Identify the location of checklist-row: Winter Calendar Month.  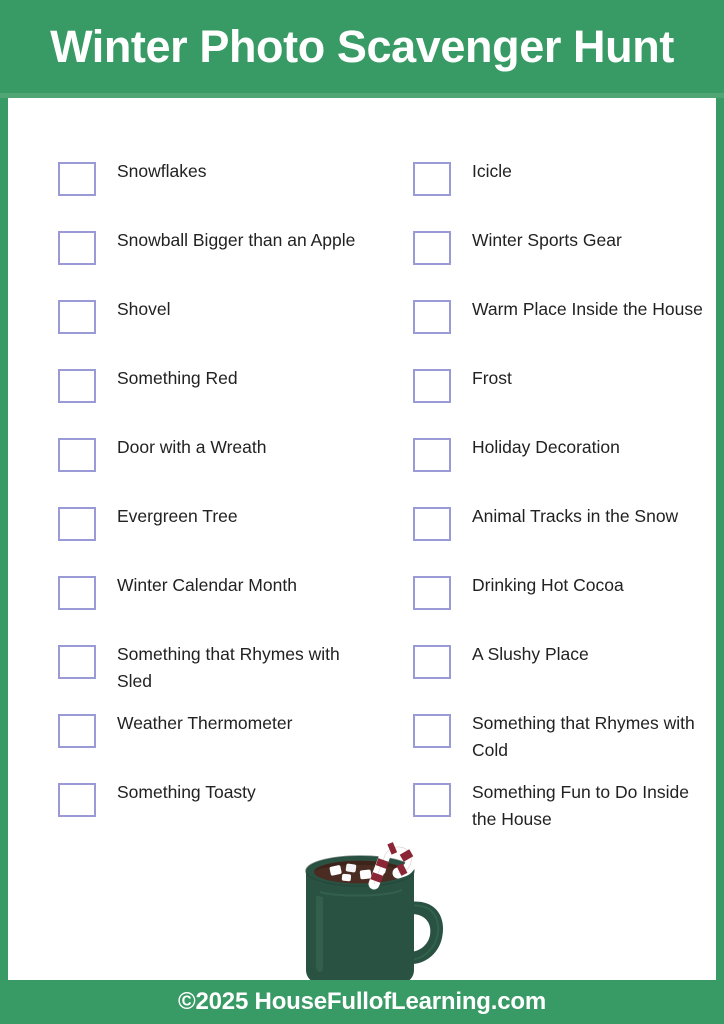
(209, 608).